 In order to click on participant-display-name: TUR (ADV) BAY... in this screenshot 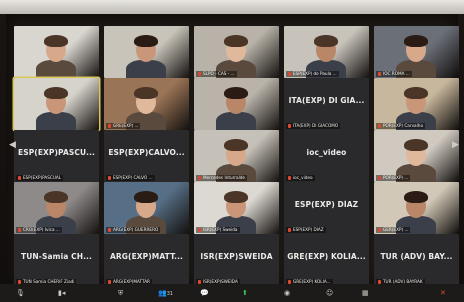, I will do `click(416, 256)`.